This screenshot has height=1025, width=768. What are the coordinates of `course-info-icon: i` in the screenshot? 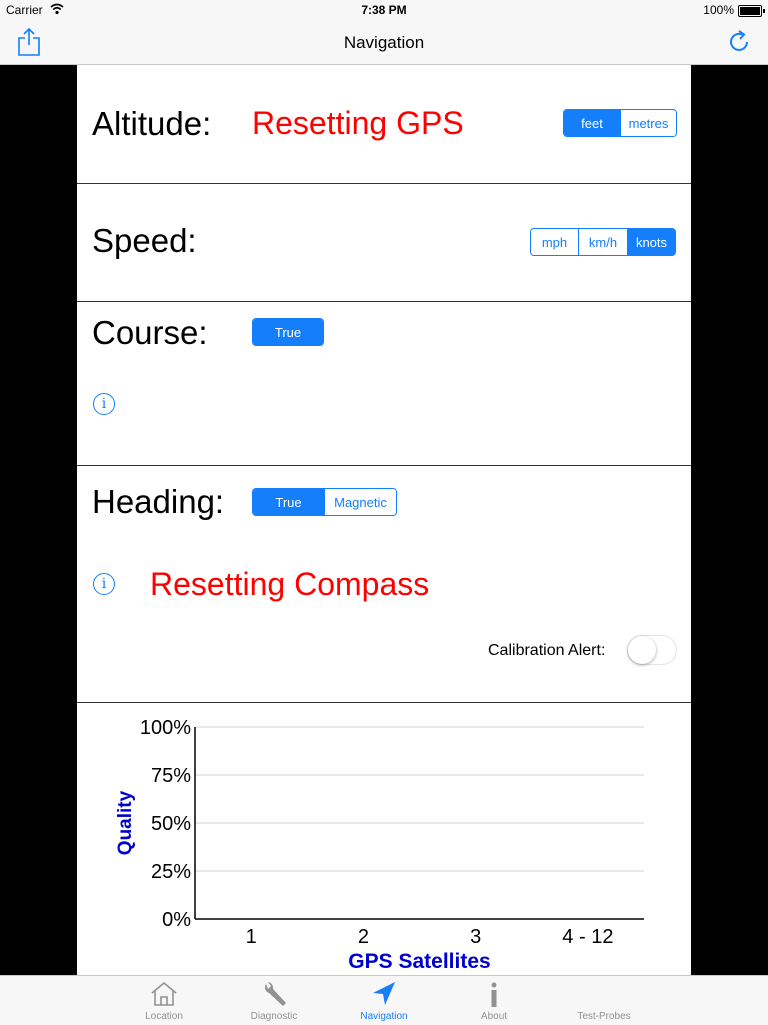 It's located at (104, 404).